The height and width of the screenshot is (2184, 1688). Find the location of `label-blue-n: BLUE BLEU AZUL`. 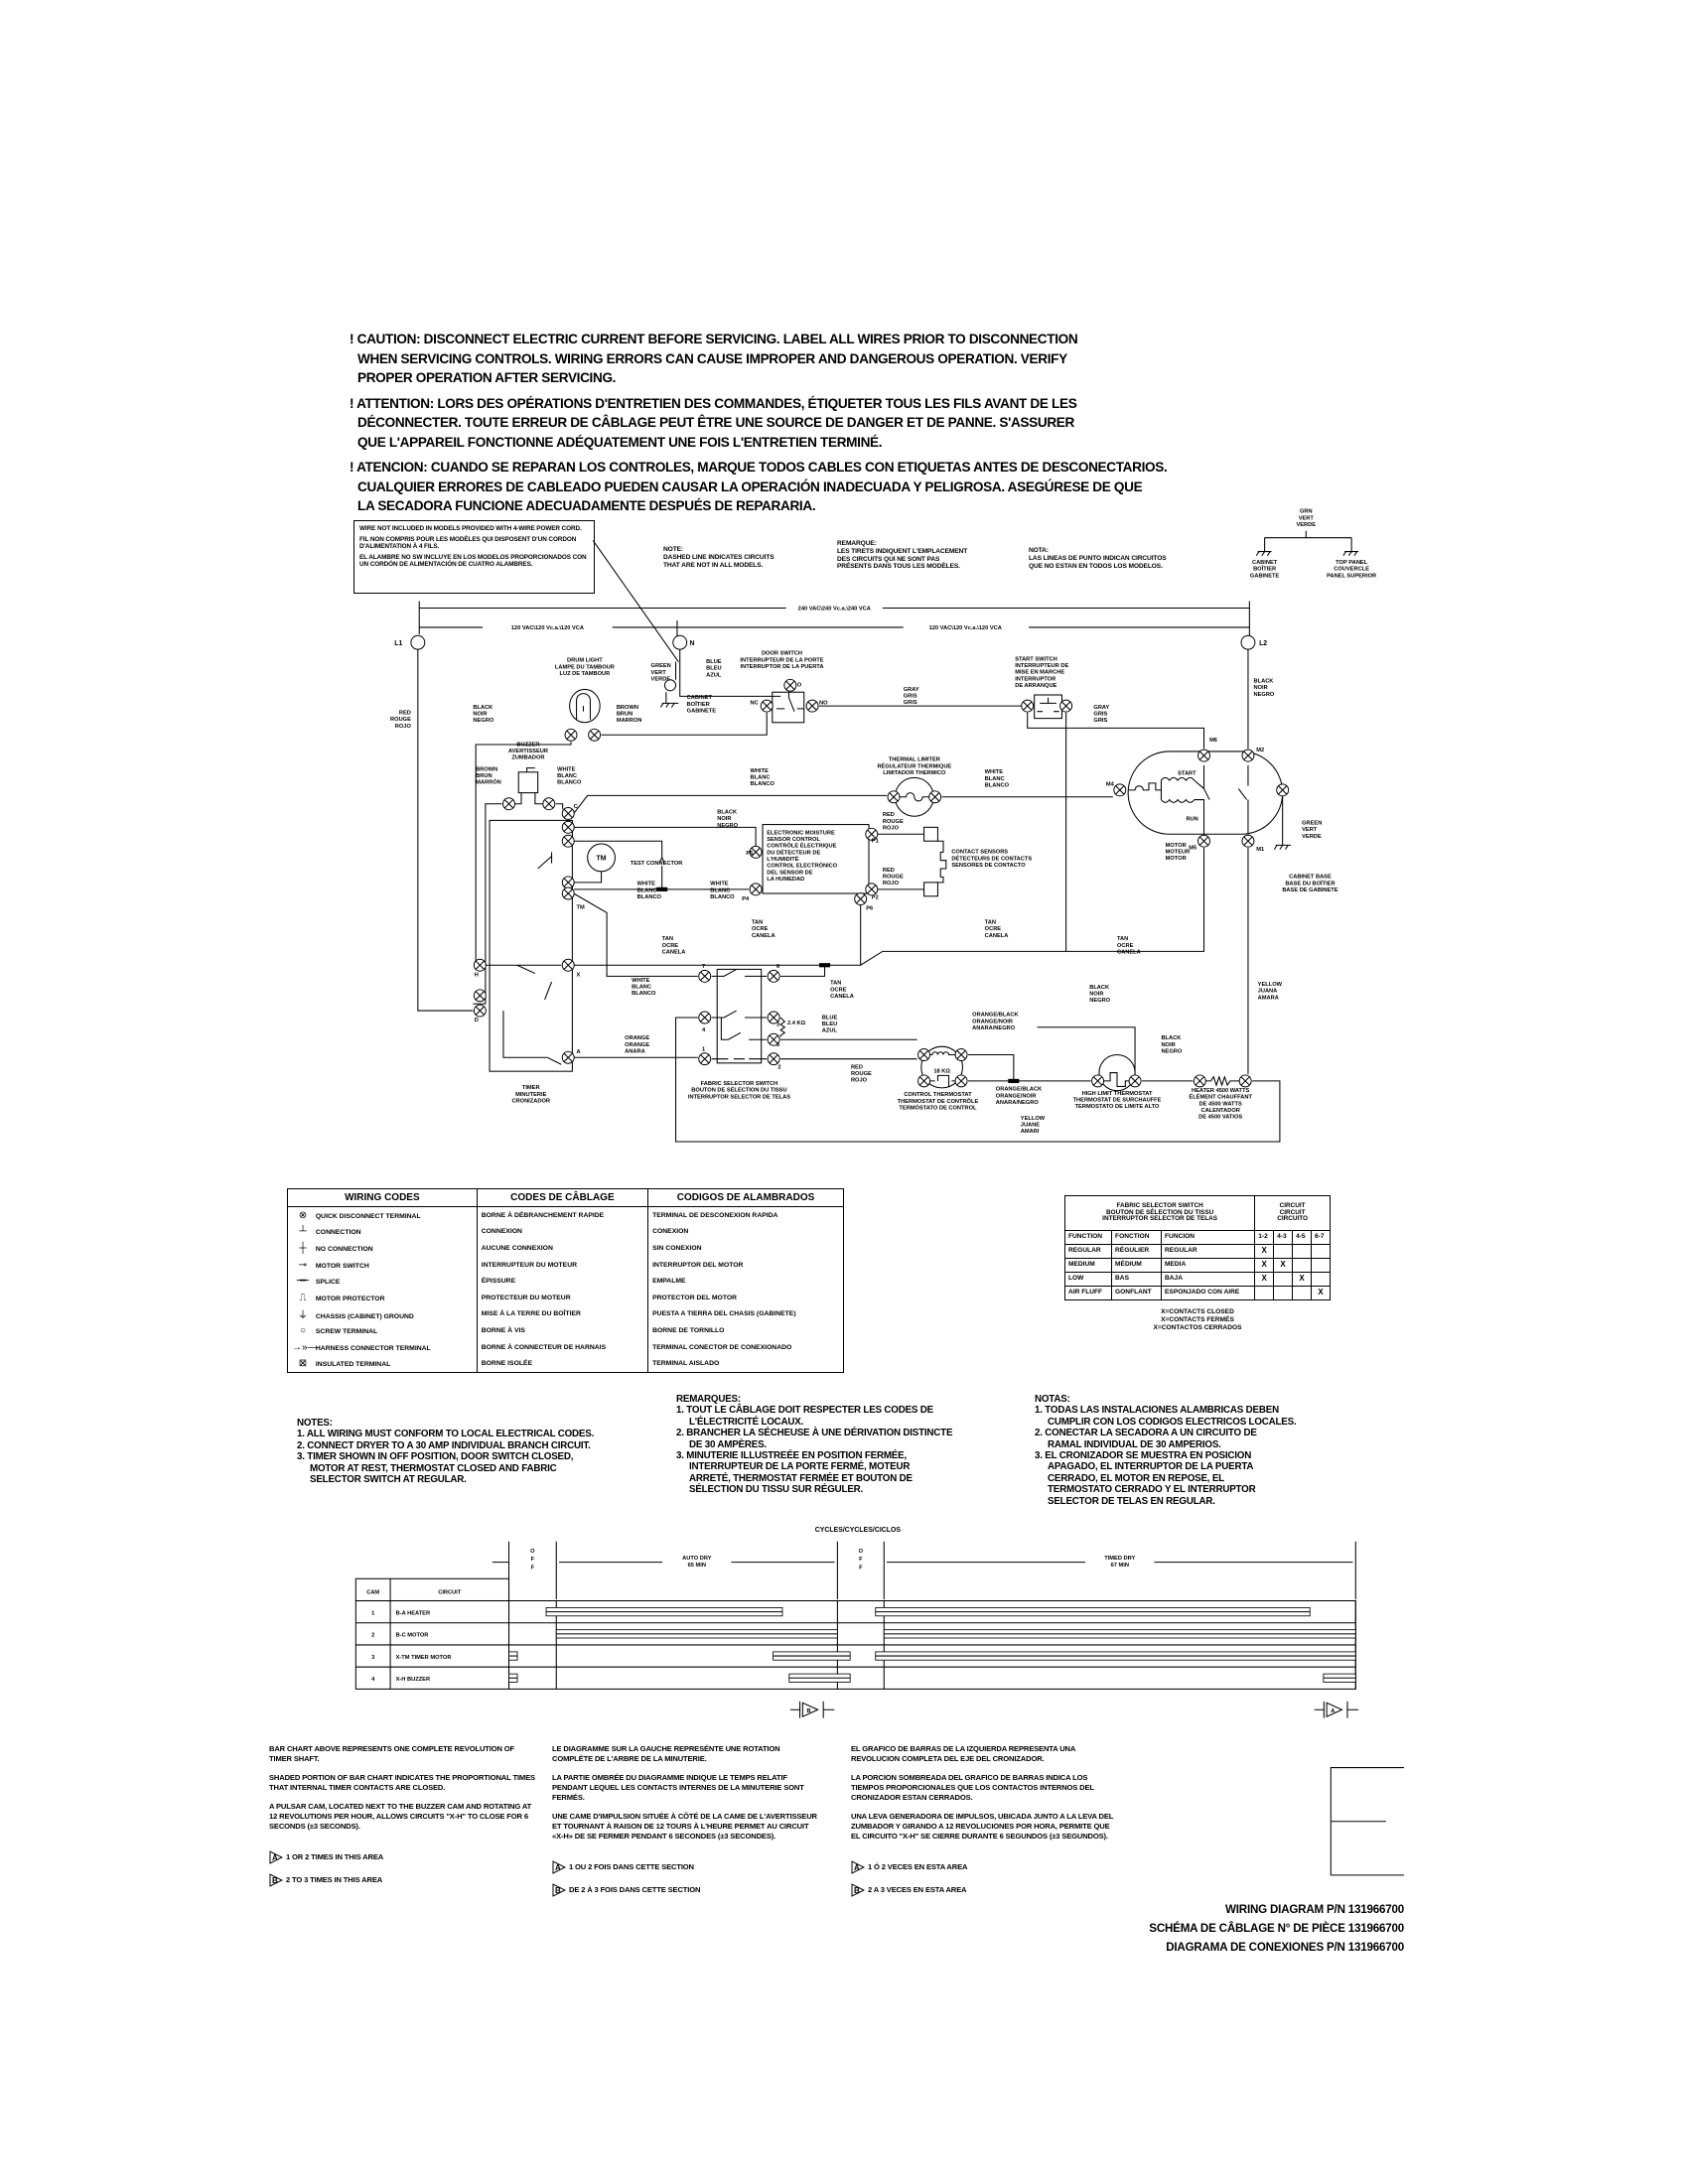

label-blue-n: BLUE BLEU AZUL is located at coordinates (714, 668).